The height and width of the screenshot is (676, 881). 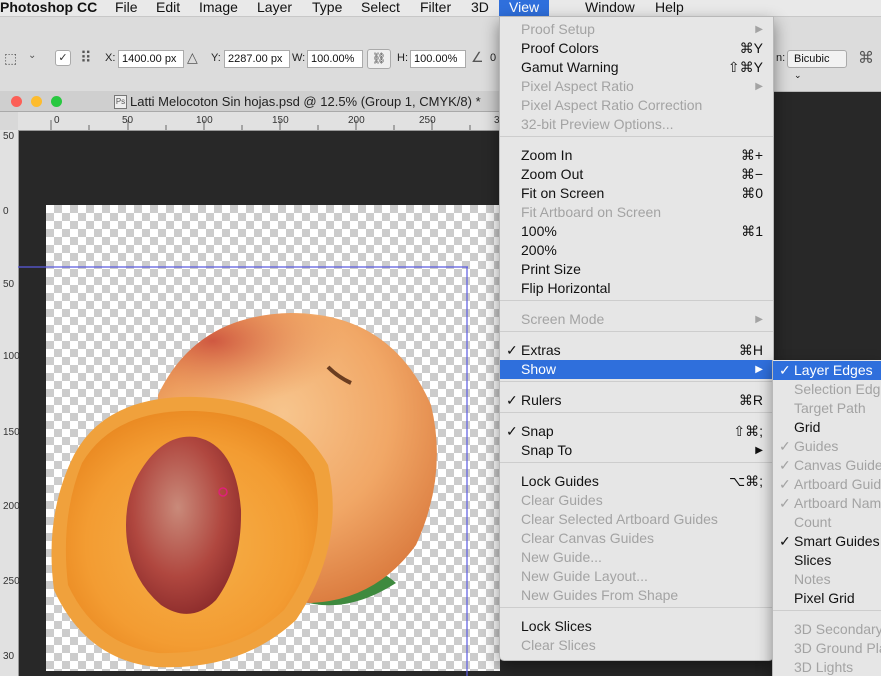 What do you see at coordinates (619, 519) in the screenshot?
I see `menu-item-label: Clear Selected Artboard Guides` at bounding box center [619, 519].